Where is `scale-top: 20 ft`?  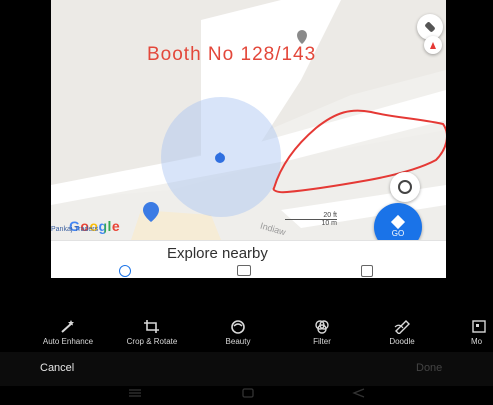
scale-top: 20 ft is located at coordinates (311, 216).